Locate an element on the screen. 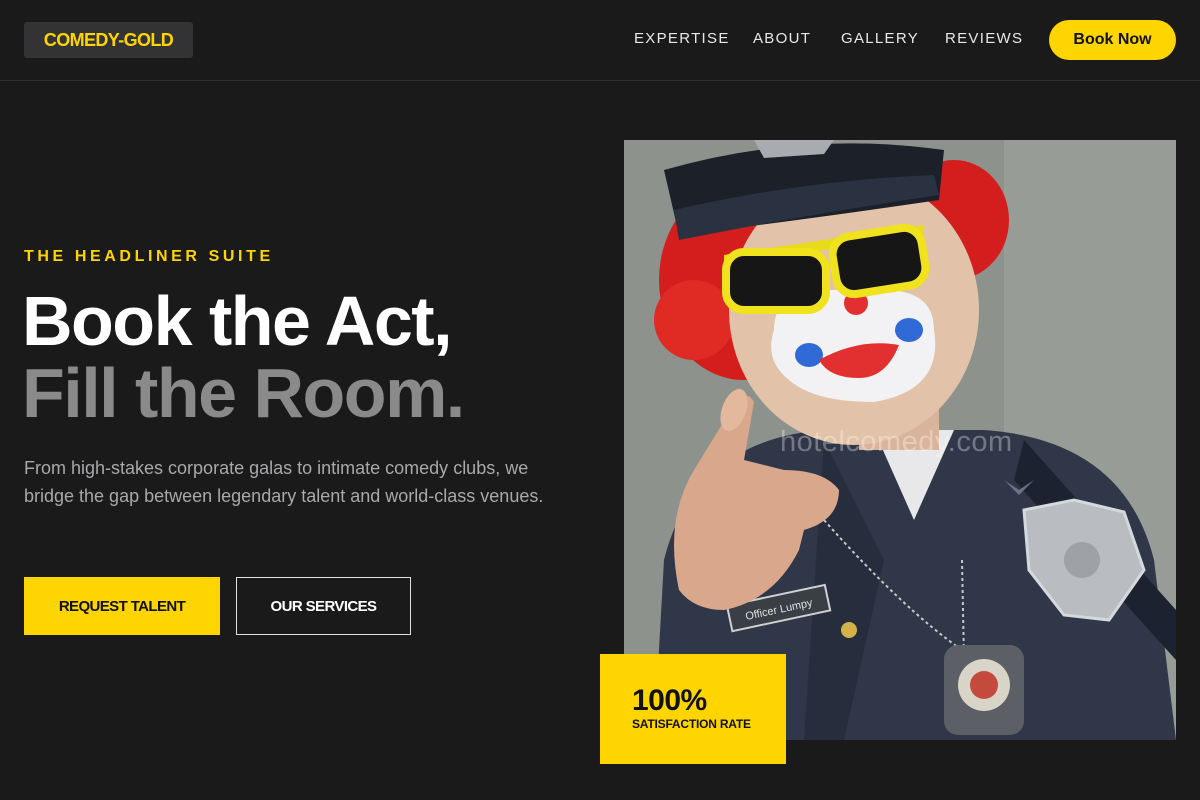 The height and width of the screenshot is (800, 1200). nav-item-gallery: GALLERY is located at coordinates (880, 38).